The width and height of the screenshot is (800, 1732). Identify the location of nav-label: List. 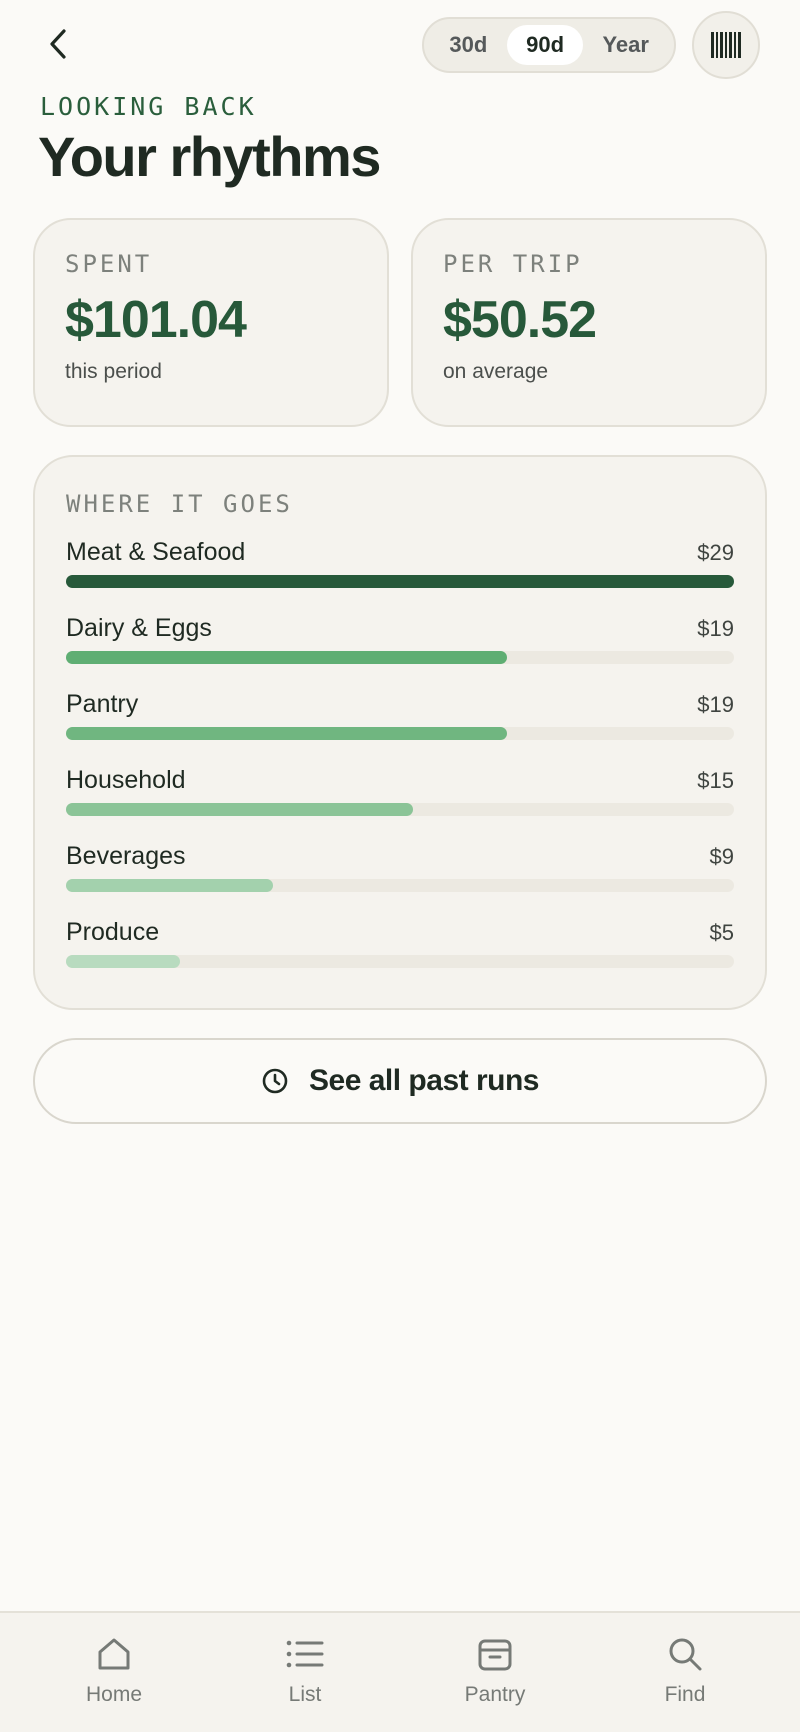
(305, 1694).